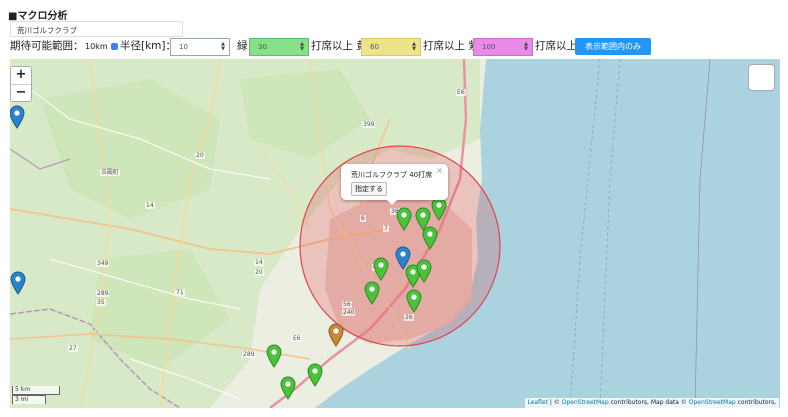 The width and height of the screenshot is (788, 417). Describe the element at coordinates (489, 47) in the screenshot. I see `purple-threshold-value: 100` at that location.